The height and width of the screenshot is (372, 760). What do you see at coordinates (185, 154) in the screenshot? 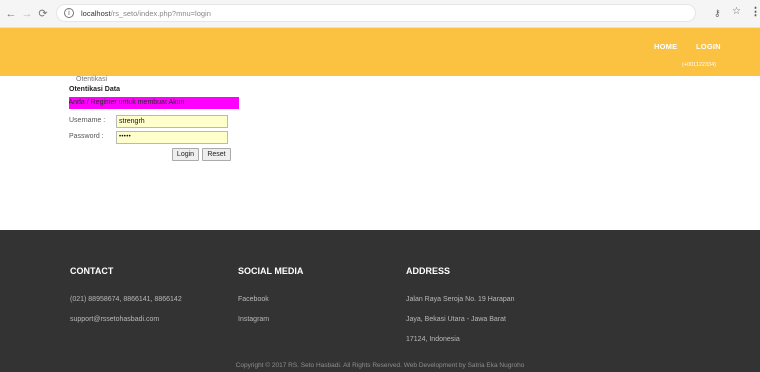
I see `login-button: Login` at bounding box center [185, 154].